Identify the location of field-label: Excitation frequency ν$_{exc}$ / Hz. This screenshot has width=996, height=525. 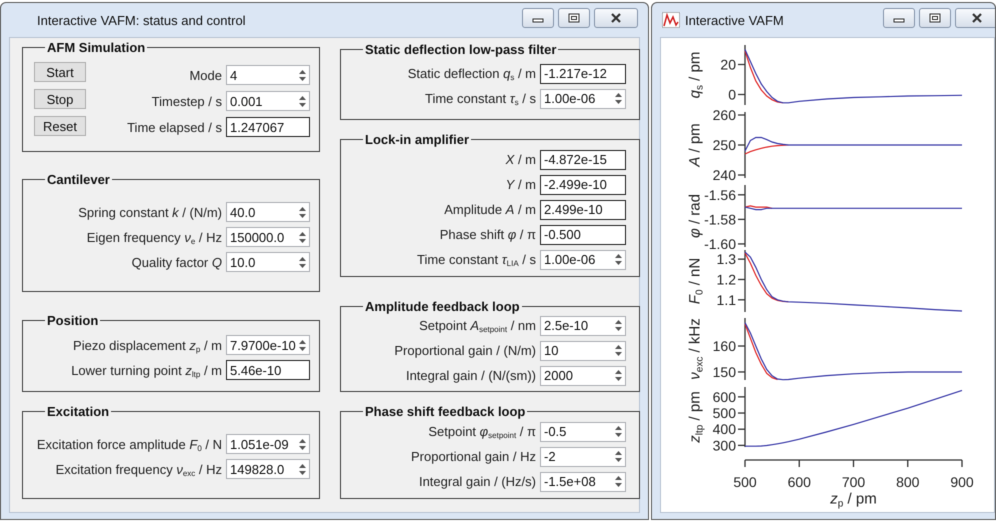
(139, 469).